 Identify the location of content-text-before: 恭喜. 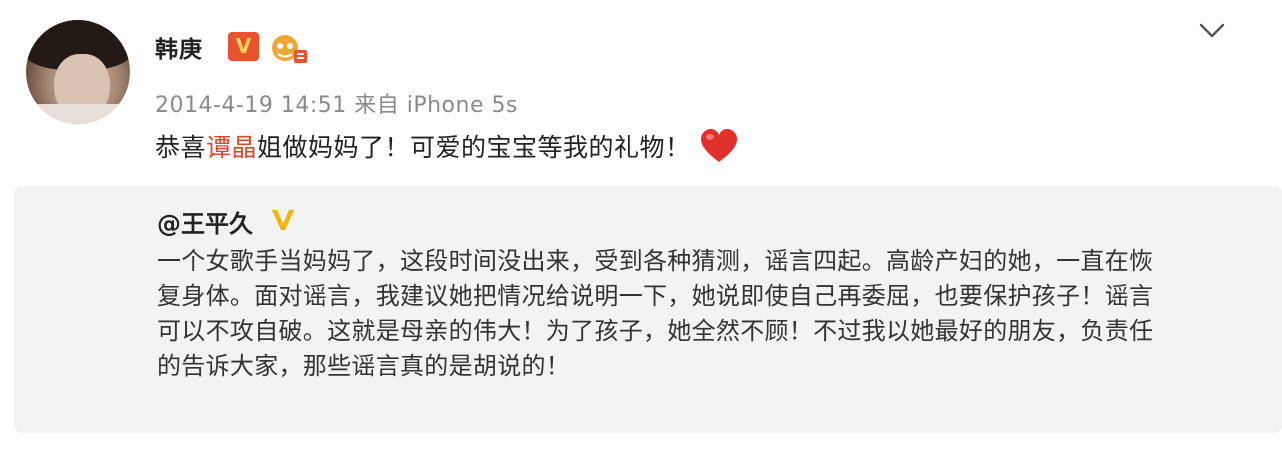
(181, 147).